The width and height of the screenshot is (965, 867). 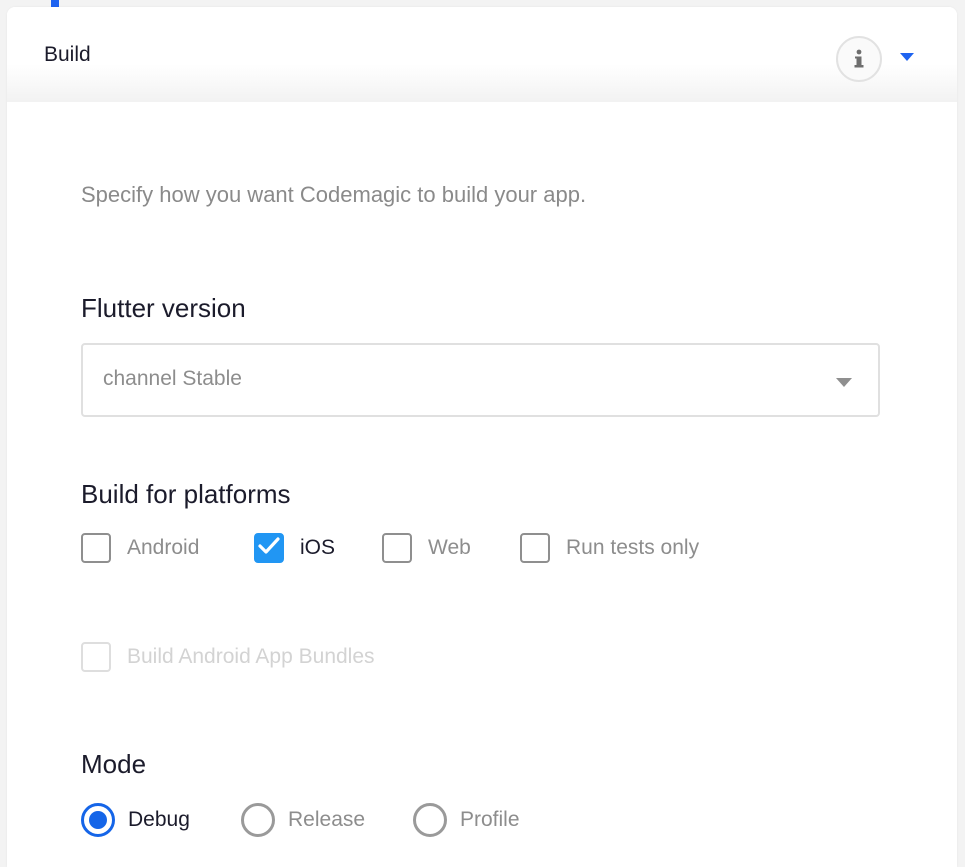 I want to click on radio-release: Release, so click(x=303, y=820).